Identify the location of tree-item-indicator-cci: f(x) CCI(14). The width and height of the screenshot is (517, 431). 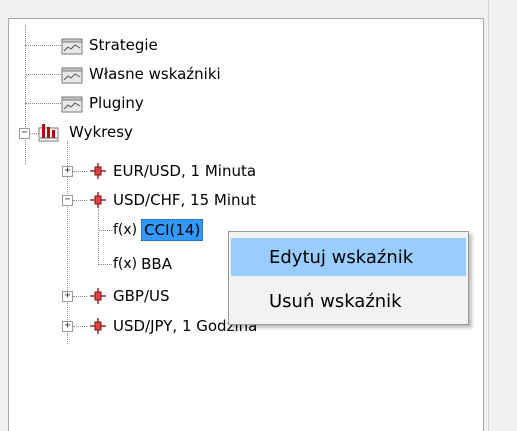
(158, 230).